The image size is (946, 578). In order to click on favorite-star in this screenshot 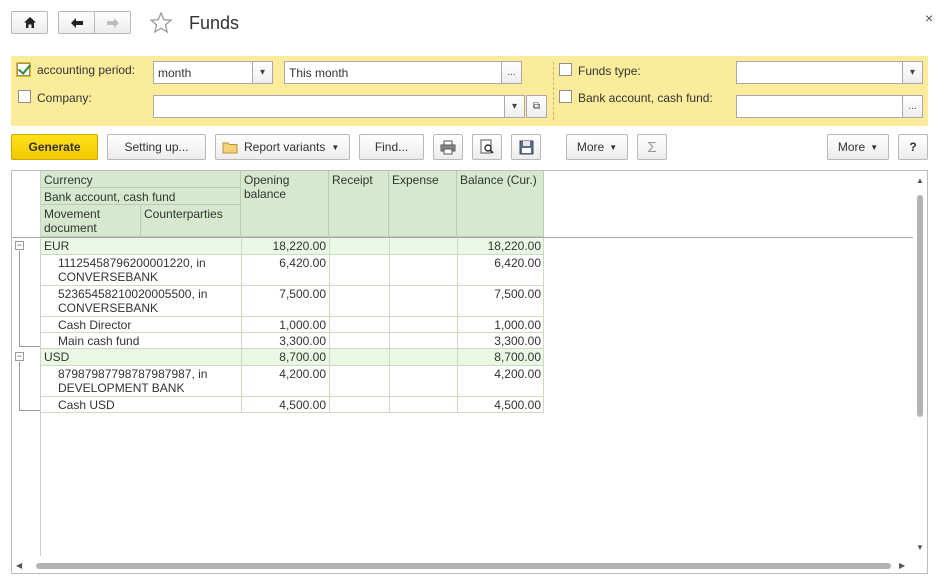, I will do `click(161, 23)`.